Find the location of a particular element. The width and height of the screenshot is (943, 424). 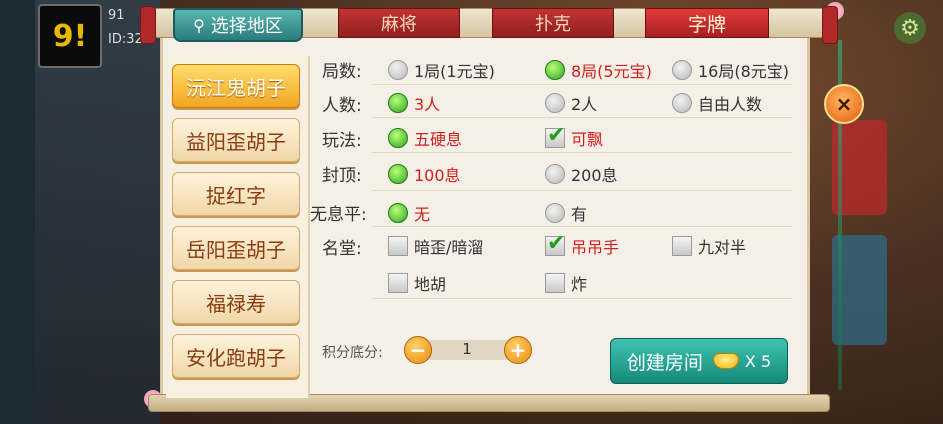

variant-item-yiyang: 益阳歪胡子 is located at coordinates (236, 140).